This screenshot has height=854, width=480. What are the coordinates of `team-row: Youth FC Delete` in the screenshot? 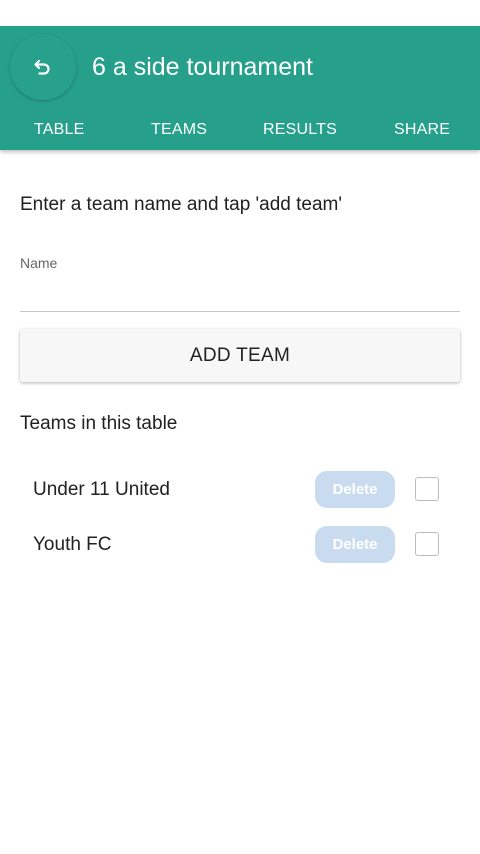 It's located at (240, 545).